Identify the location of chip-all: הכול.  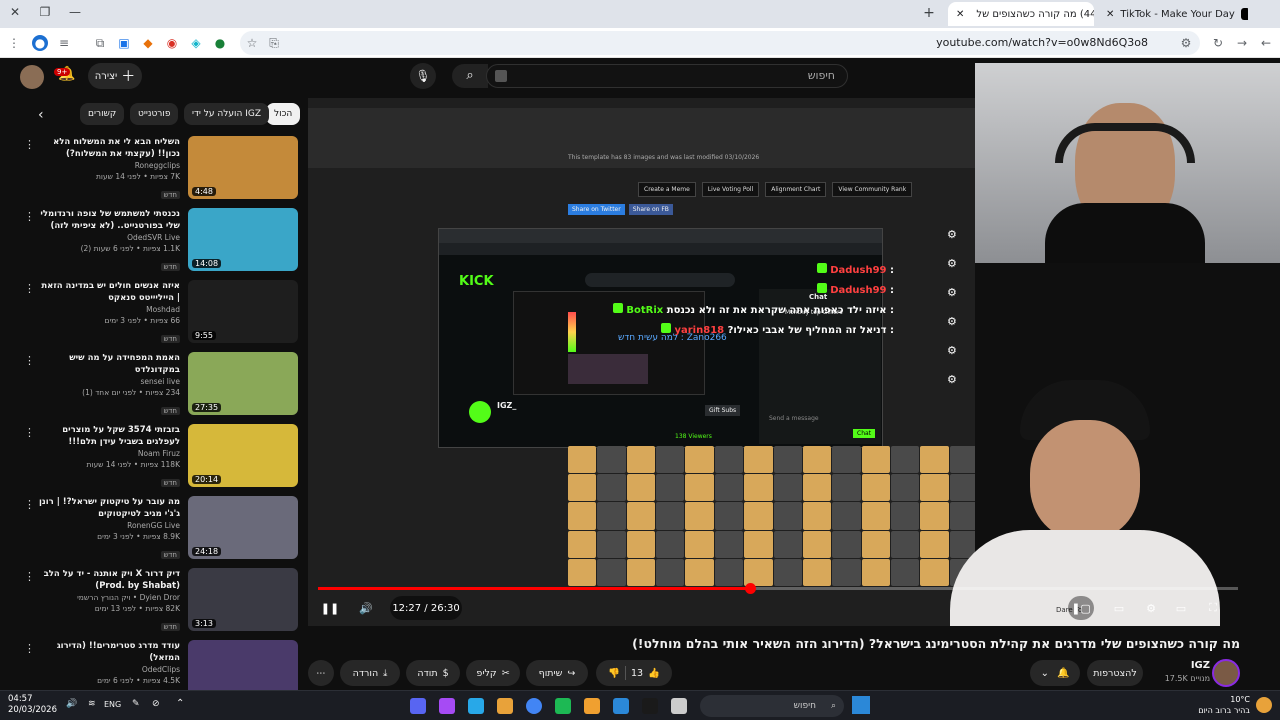
(283, 114).